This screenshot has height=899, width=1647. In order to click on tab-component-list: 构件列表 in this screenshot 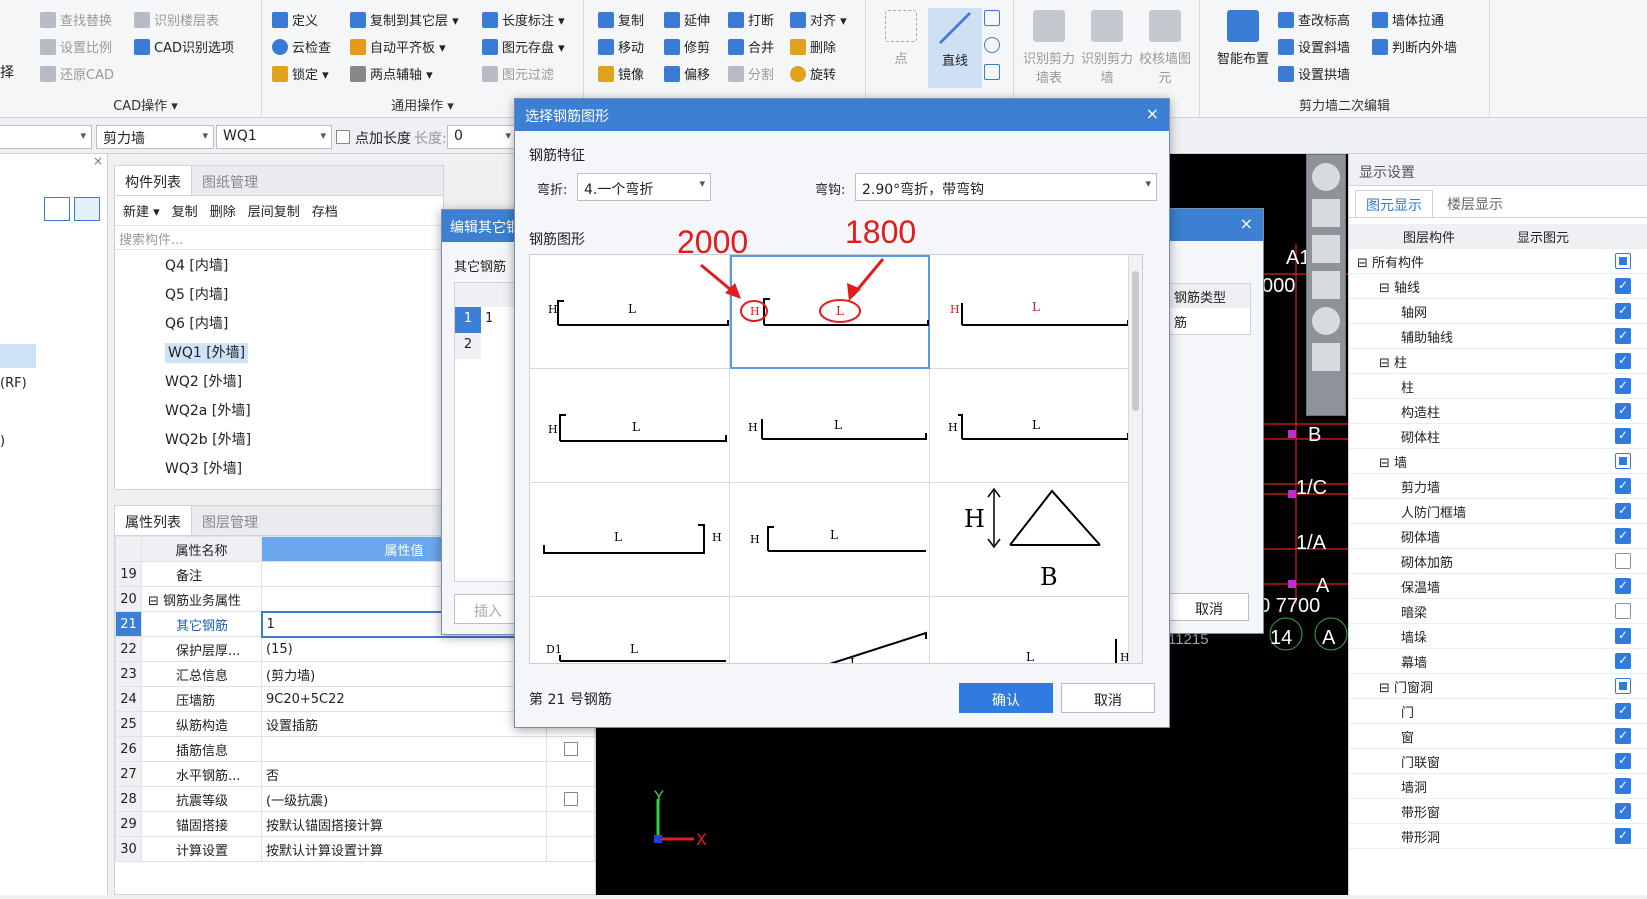, I will do `click(153, 180)`.